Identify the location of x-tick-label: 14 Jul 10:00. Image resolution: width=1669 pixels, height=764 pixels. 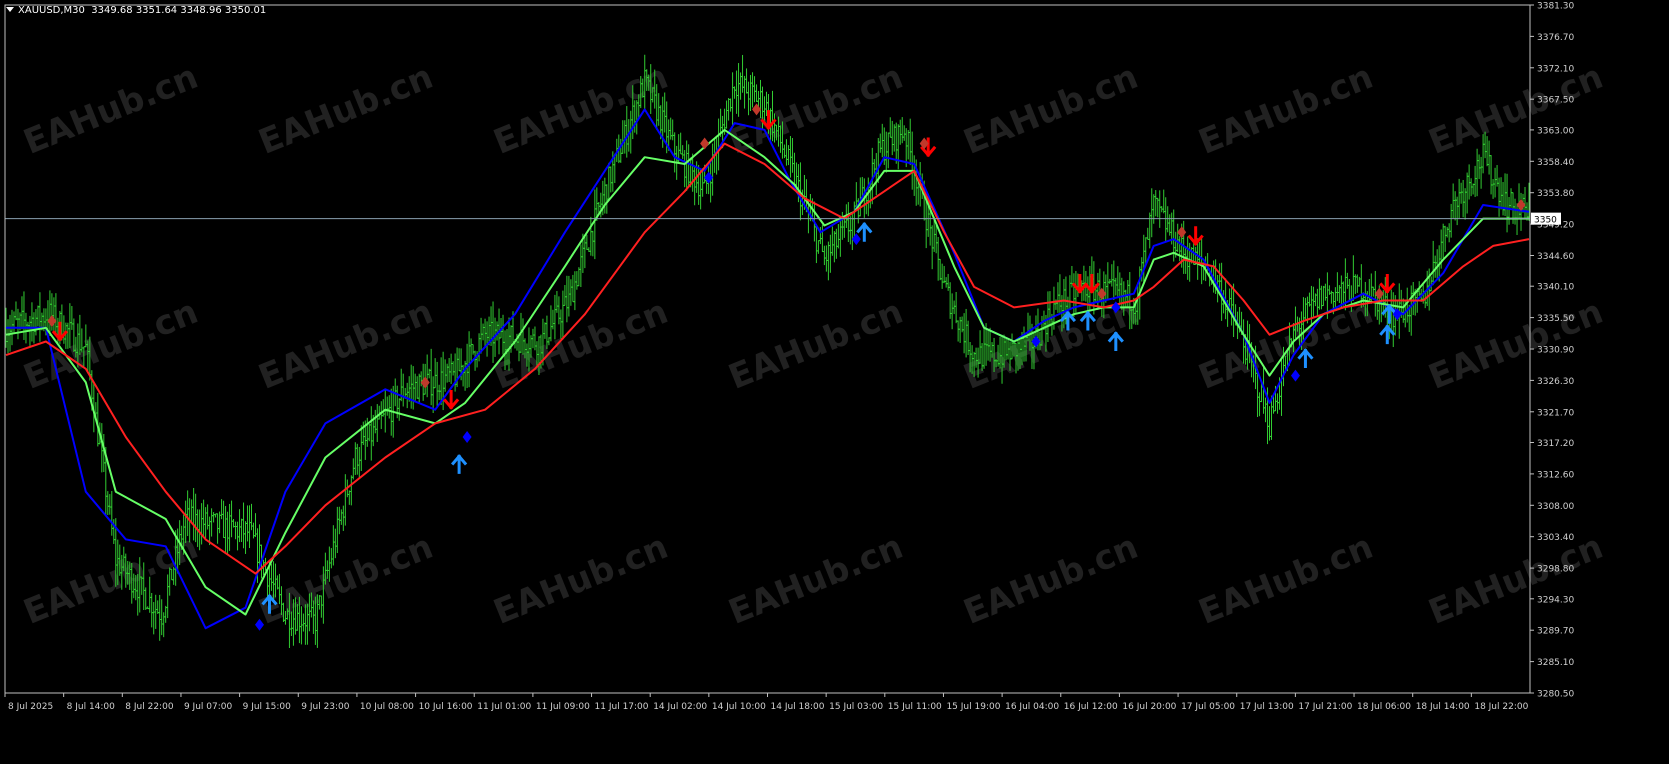
(739, 707).